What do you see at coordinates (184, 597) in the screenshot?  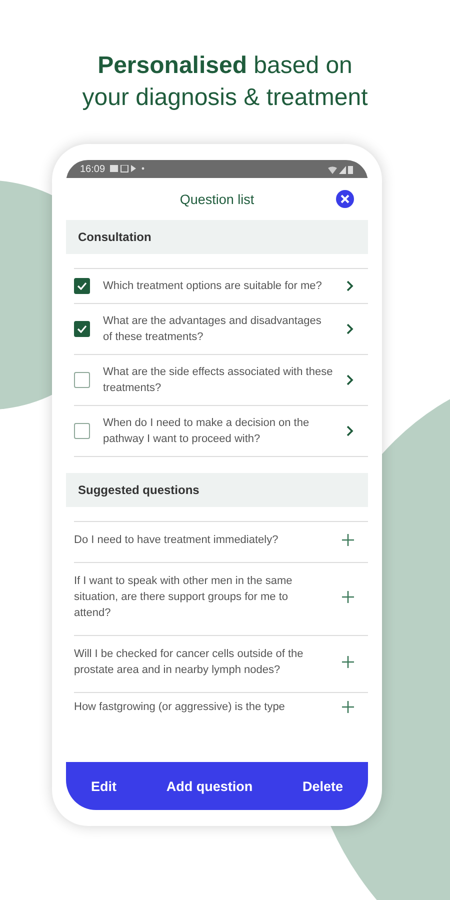 I see `question-text: If I want to speak with other men in the same situation, are there support groups for me to attend?` at bounding box center [184, 597].